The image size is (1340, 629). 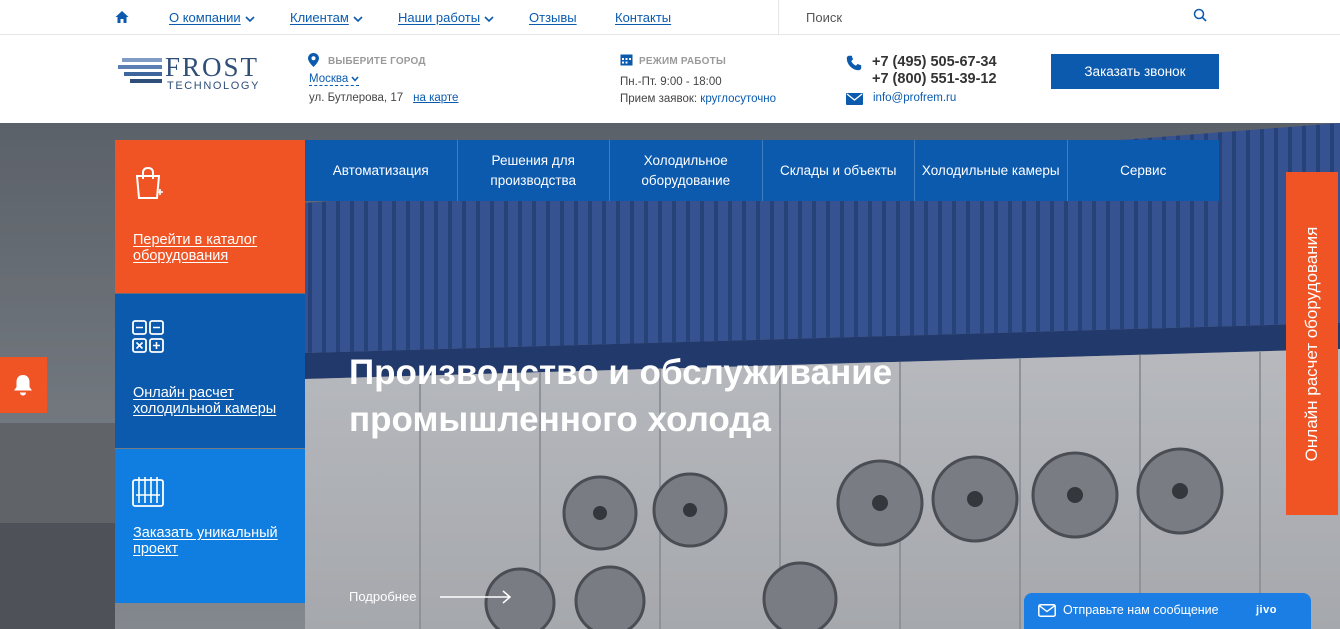 What do you see at coordinates (1135, 71) in the screenshot?
I see `order-call-button: Заказать звонок` at bounding box center [1135, 71].